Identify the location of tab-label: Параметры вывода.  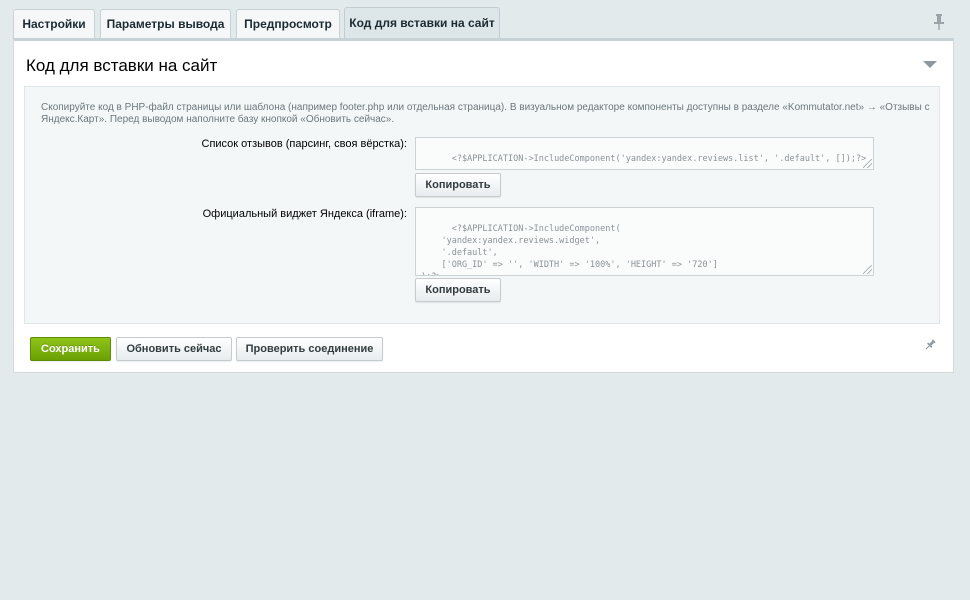
(165, 24).